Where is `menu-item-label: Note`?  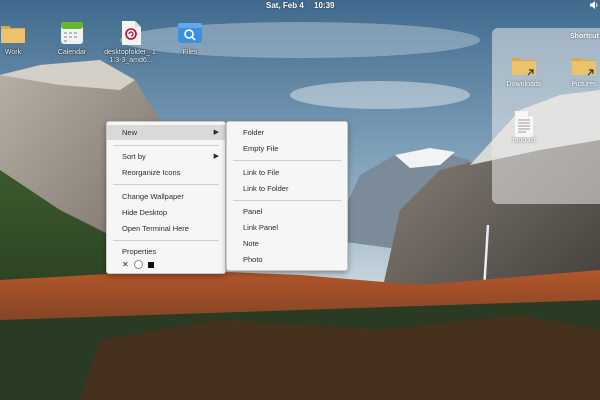 menu-item-label: Note is located at coordinates (251, 243).